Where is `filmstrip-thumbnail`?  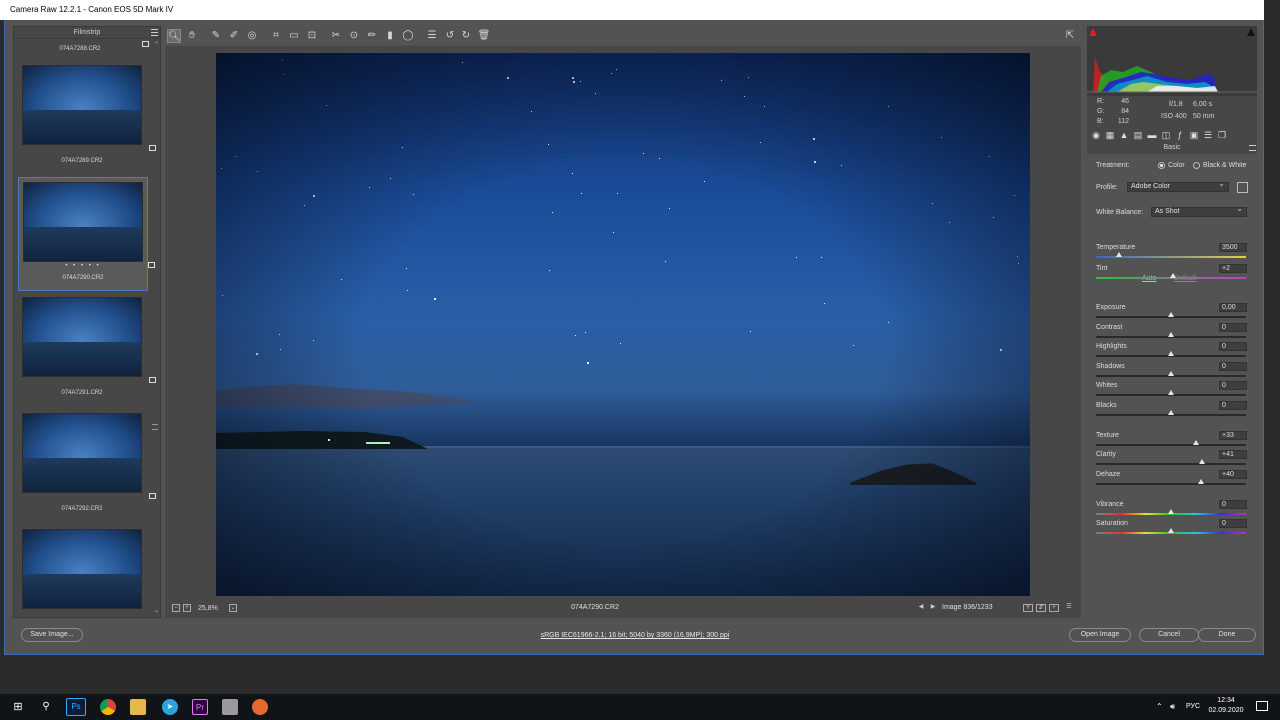 filmstrip-thumbnail is located at coordinates (83, 571).